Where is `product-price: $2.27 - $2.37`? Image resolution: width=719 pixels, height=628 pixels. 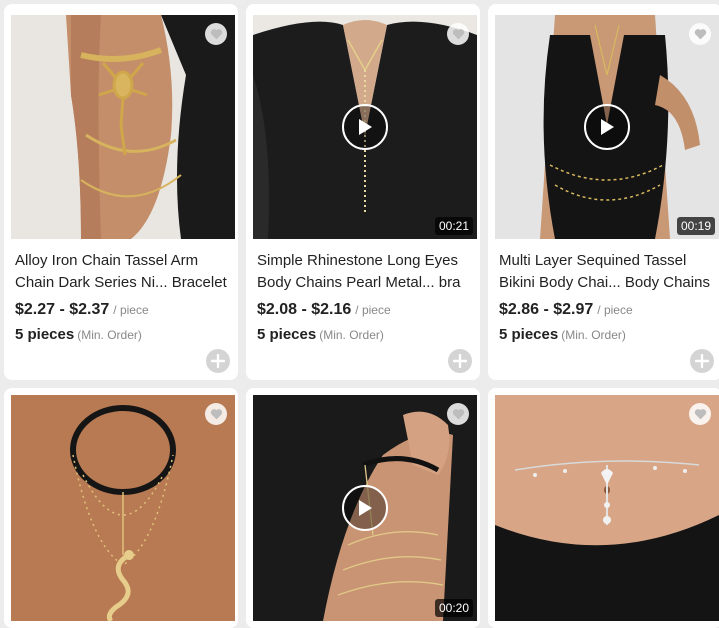 product-price: $2.27 - $2.37 is located at coordinates (62, 309).